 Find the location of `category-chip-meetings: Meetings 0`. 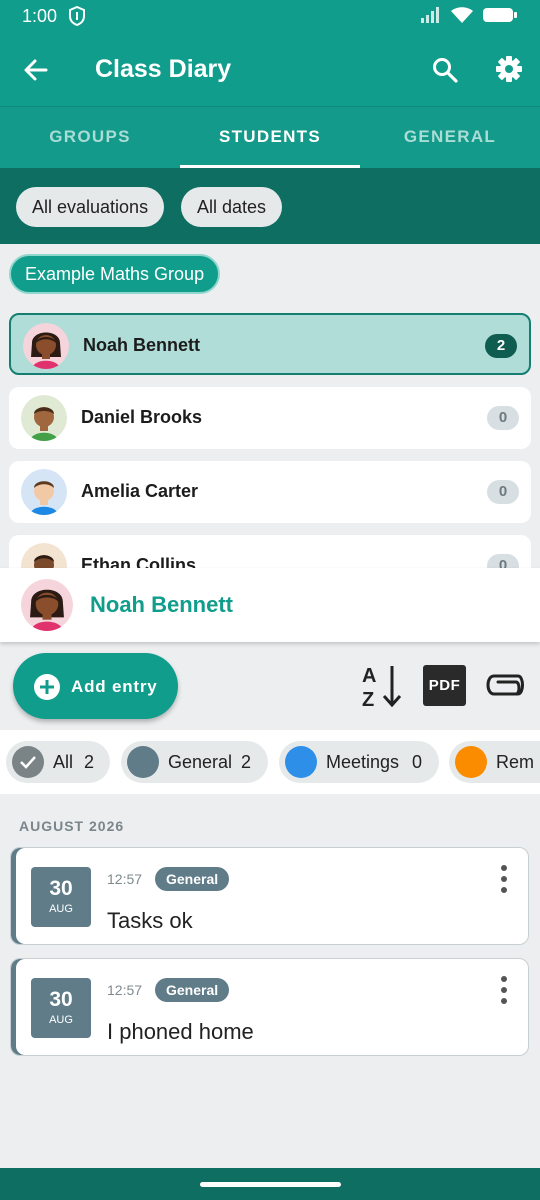

category-chip-meetings: Meetings 0 is located at coordinates (359, 762).